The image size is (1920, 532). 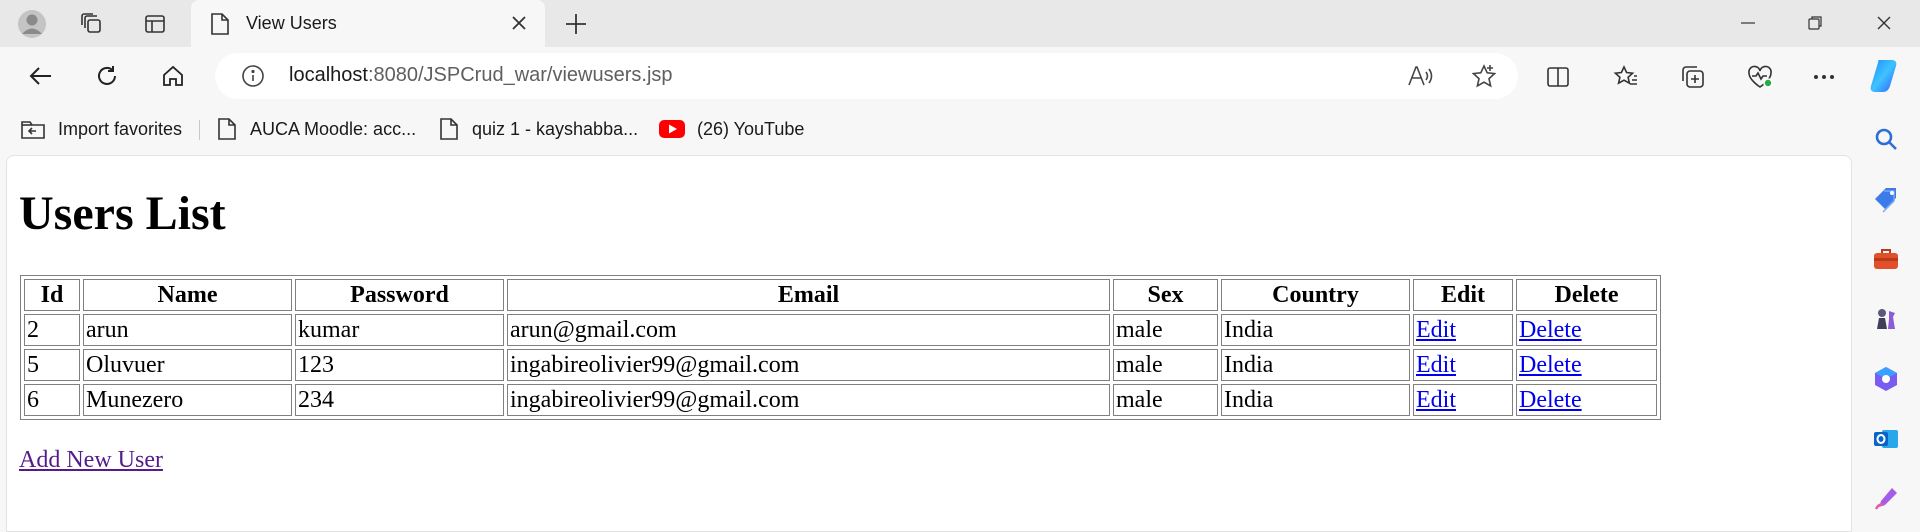 What do you see at coordinates (120, 128) in the screenshot?
I see `bookmark-label: Import favorites` at bounding box center [120, 128].